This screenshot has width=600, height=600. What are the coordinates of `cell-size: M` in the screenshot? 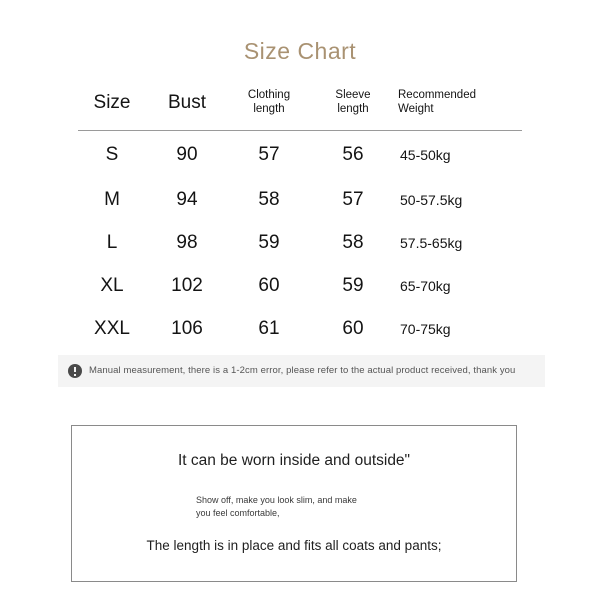 It's located at (112, 199).